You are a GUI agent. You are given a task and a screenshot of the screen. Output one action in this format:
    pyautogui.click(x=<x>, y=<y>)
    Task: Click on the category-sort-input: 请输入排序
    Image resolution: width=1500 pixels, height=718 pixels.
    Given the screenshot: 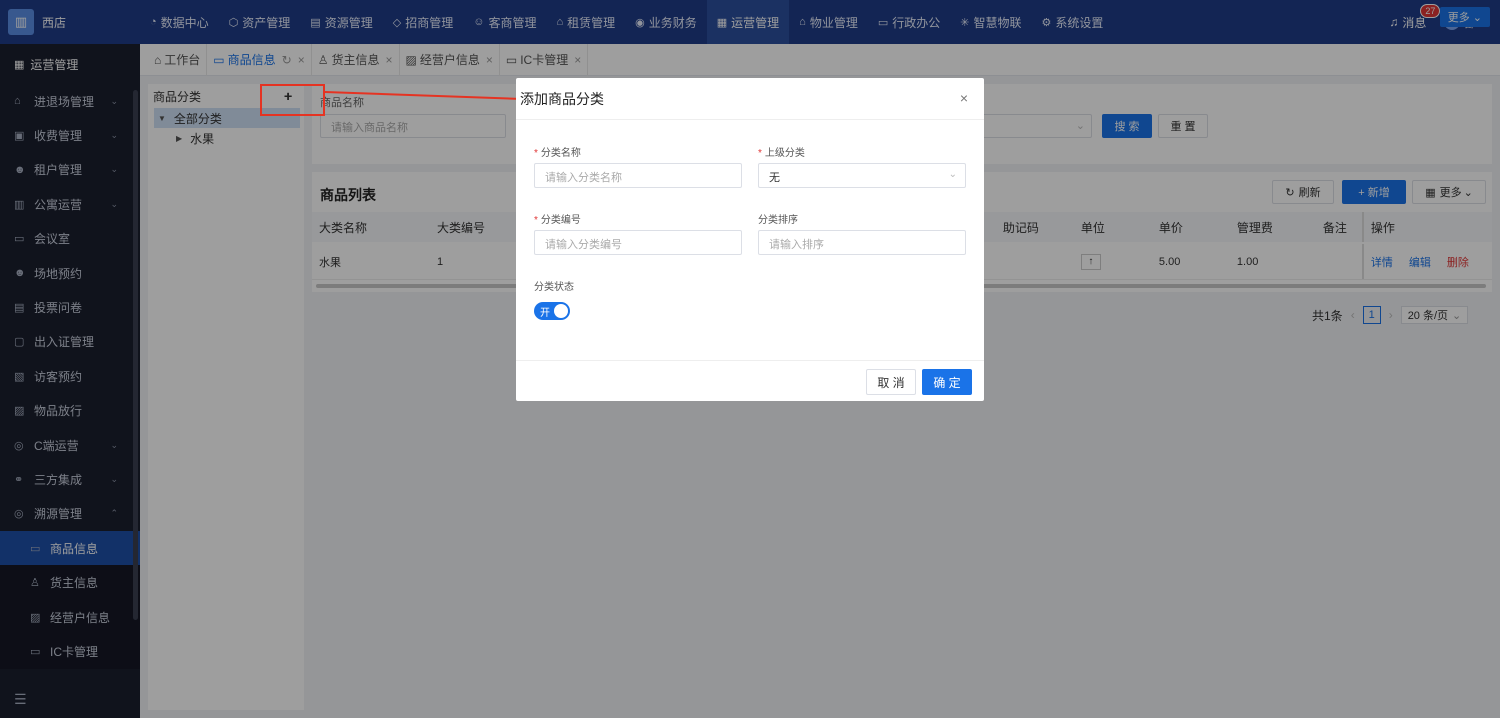 What is the action you would take?
    pyautogui.click(x=862, y=242)
    